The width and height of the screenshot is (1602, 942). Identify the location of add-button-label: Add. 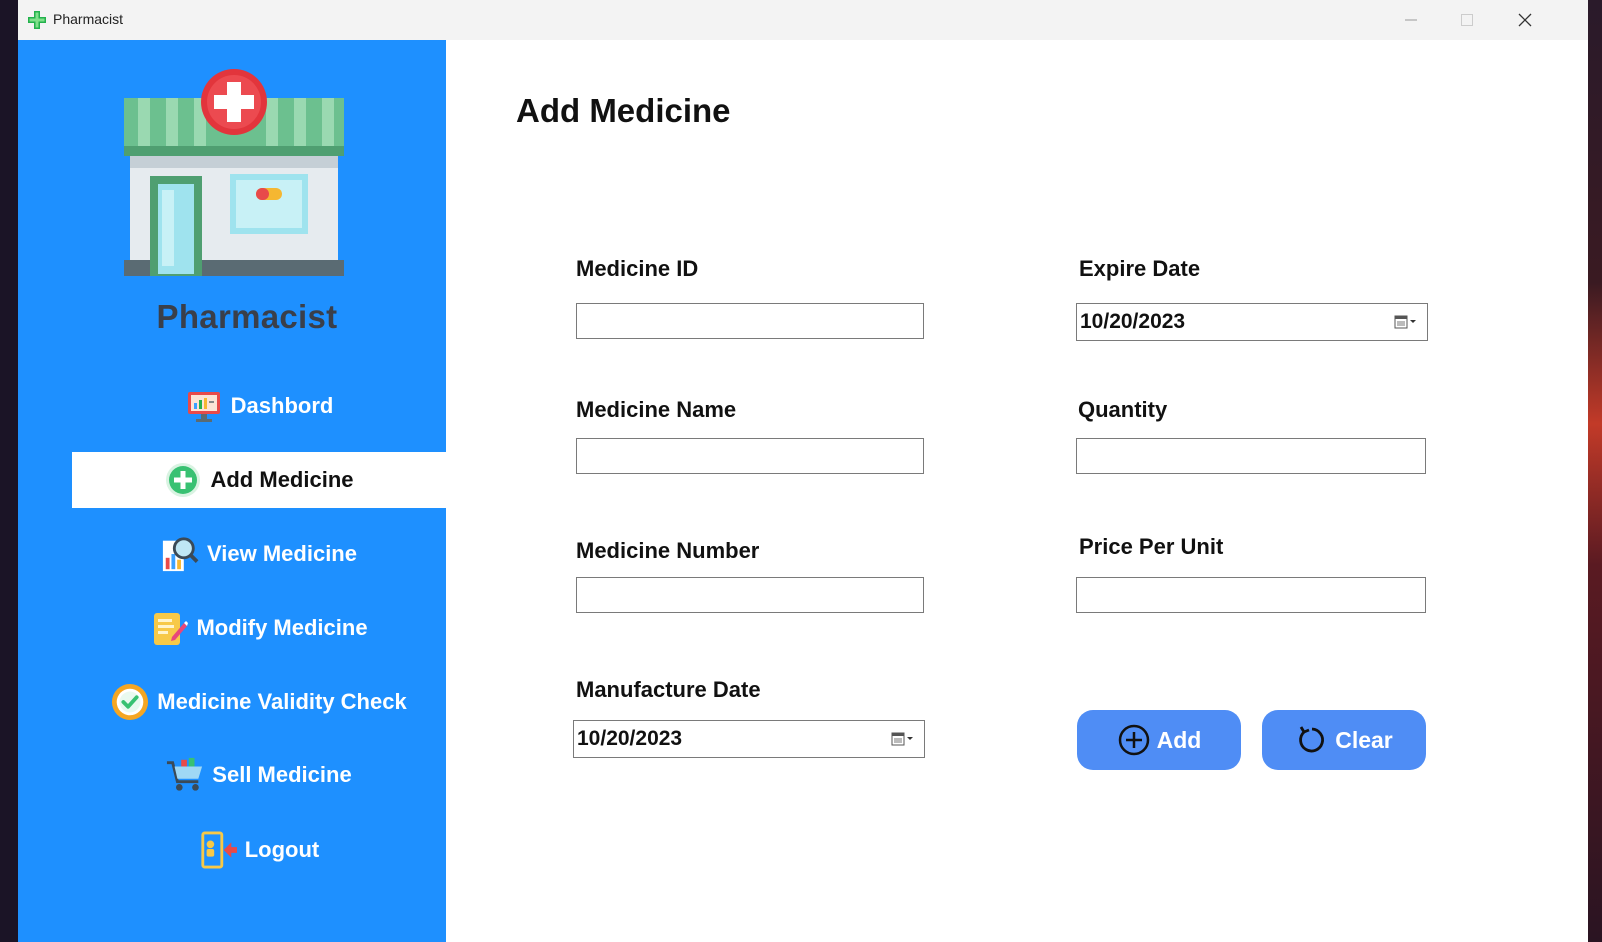
(1179, 739).